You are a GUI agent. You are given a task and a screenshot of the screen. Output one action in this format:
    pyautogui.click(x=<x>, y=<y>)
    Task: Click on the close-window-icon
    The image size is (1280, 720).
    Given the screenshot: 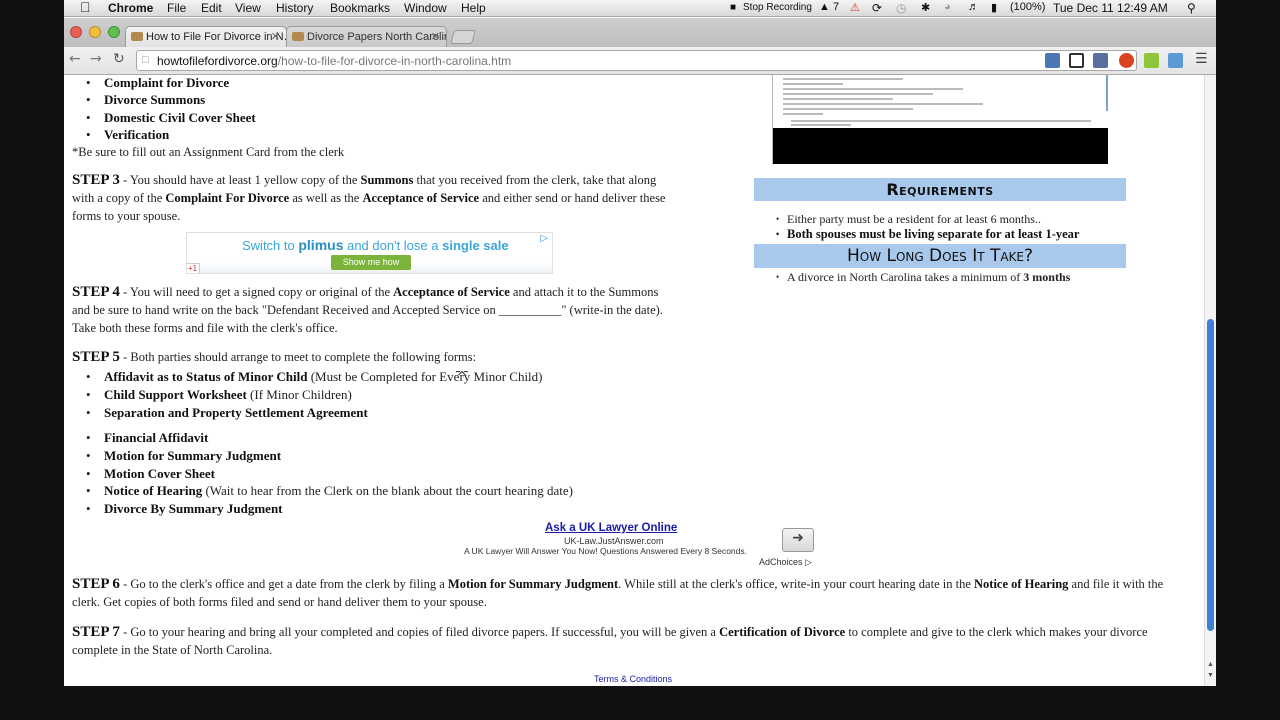 What is the action you would take?
    pyautogui.click(x=76, y=32)
    